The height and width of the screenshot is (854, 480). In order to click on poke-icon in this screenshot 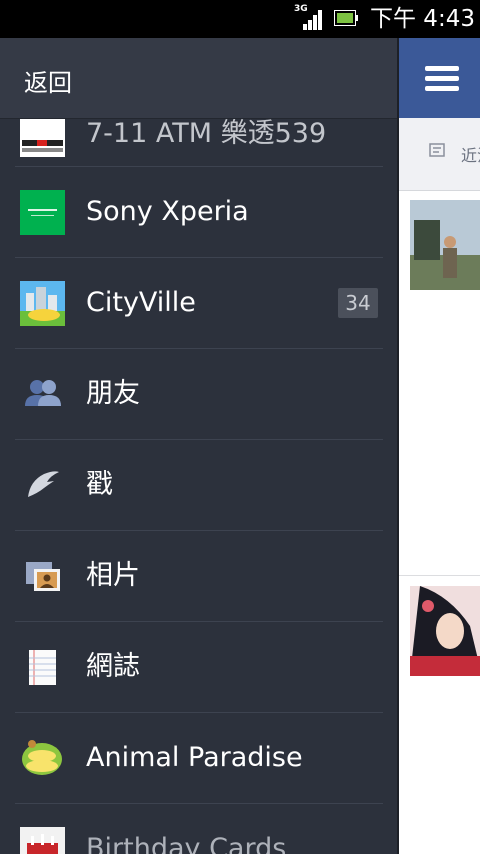, I will do `click(43, 484)`.